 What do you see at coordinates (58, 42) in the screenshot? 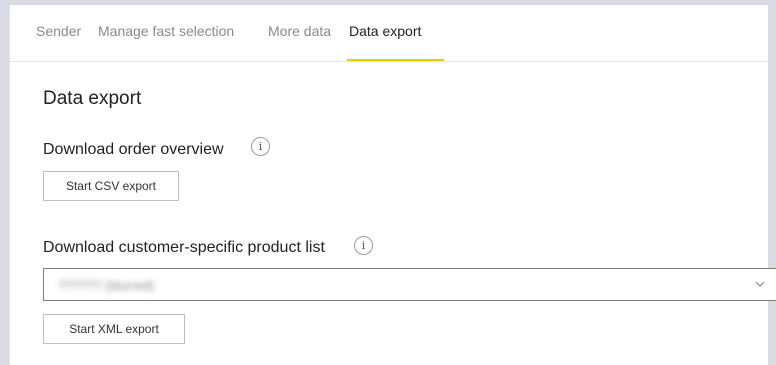
I see `tab-sender: Sender` at bounding box center [58, 42].